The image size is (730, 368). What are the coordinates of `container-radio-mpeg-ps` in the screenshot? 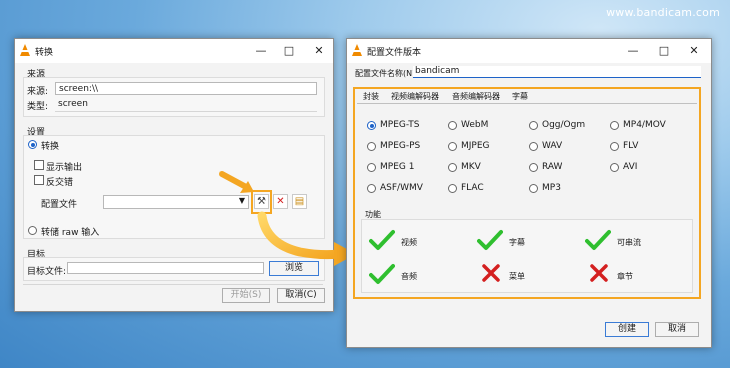 It's located at (371, 146).